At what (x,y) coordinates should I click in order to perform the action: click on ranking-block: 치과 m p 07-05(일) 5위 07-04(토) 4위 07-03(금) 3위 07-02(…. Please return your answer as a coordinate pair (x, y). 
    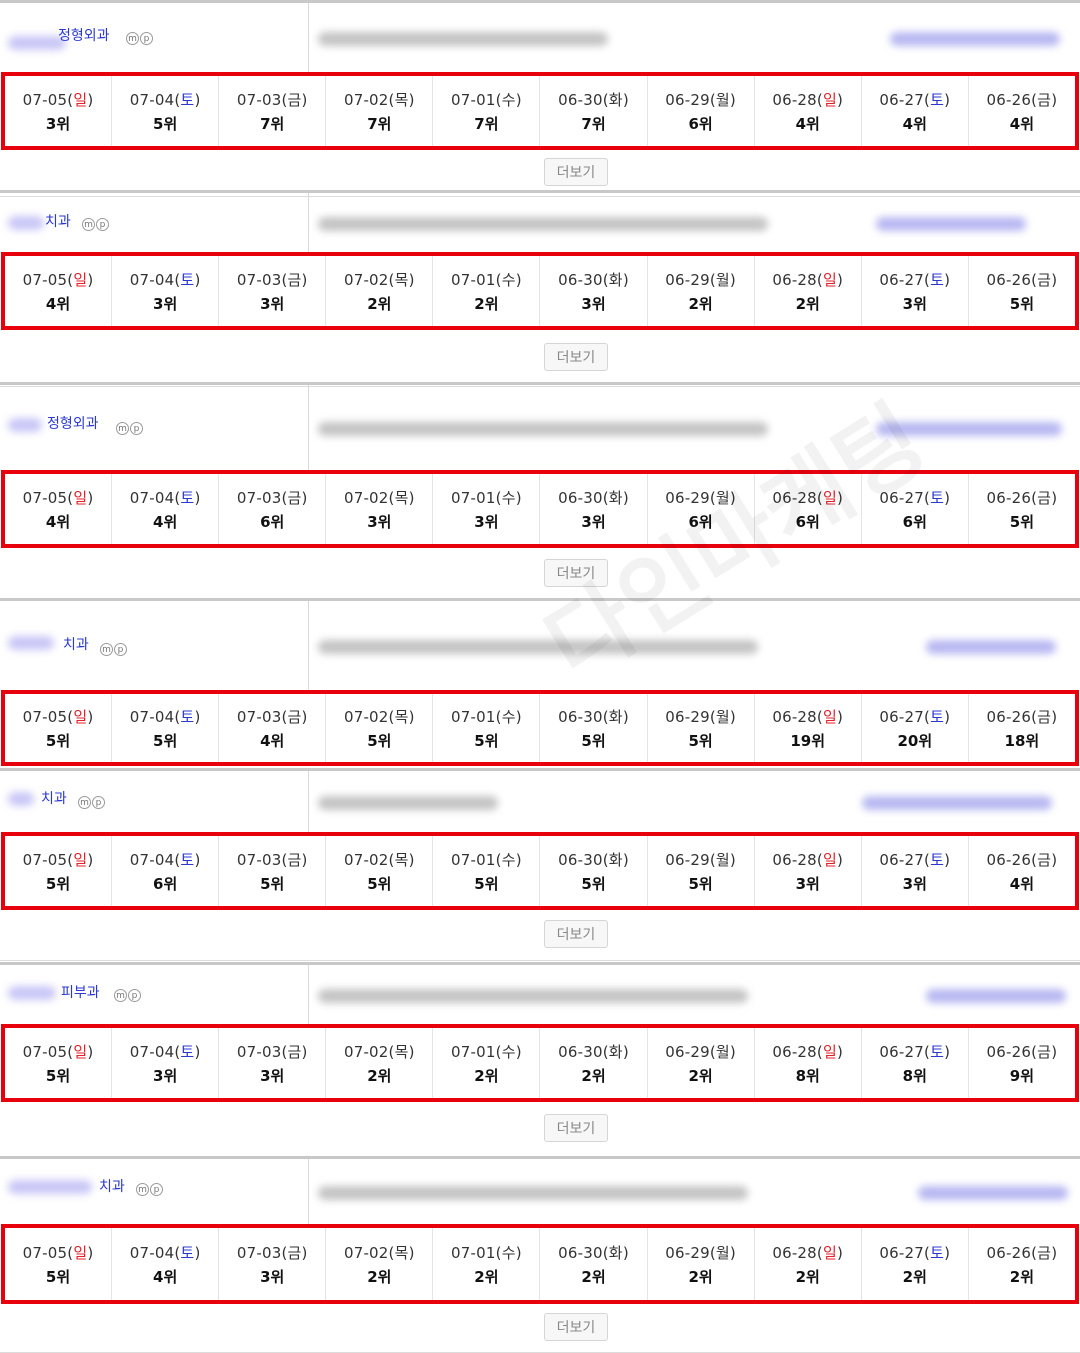
    Looking at the image, I should click on (540, 1254).